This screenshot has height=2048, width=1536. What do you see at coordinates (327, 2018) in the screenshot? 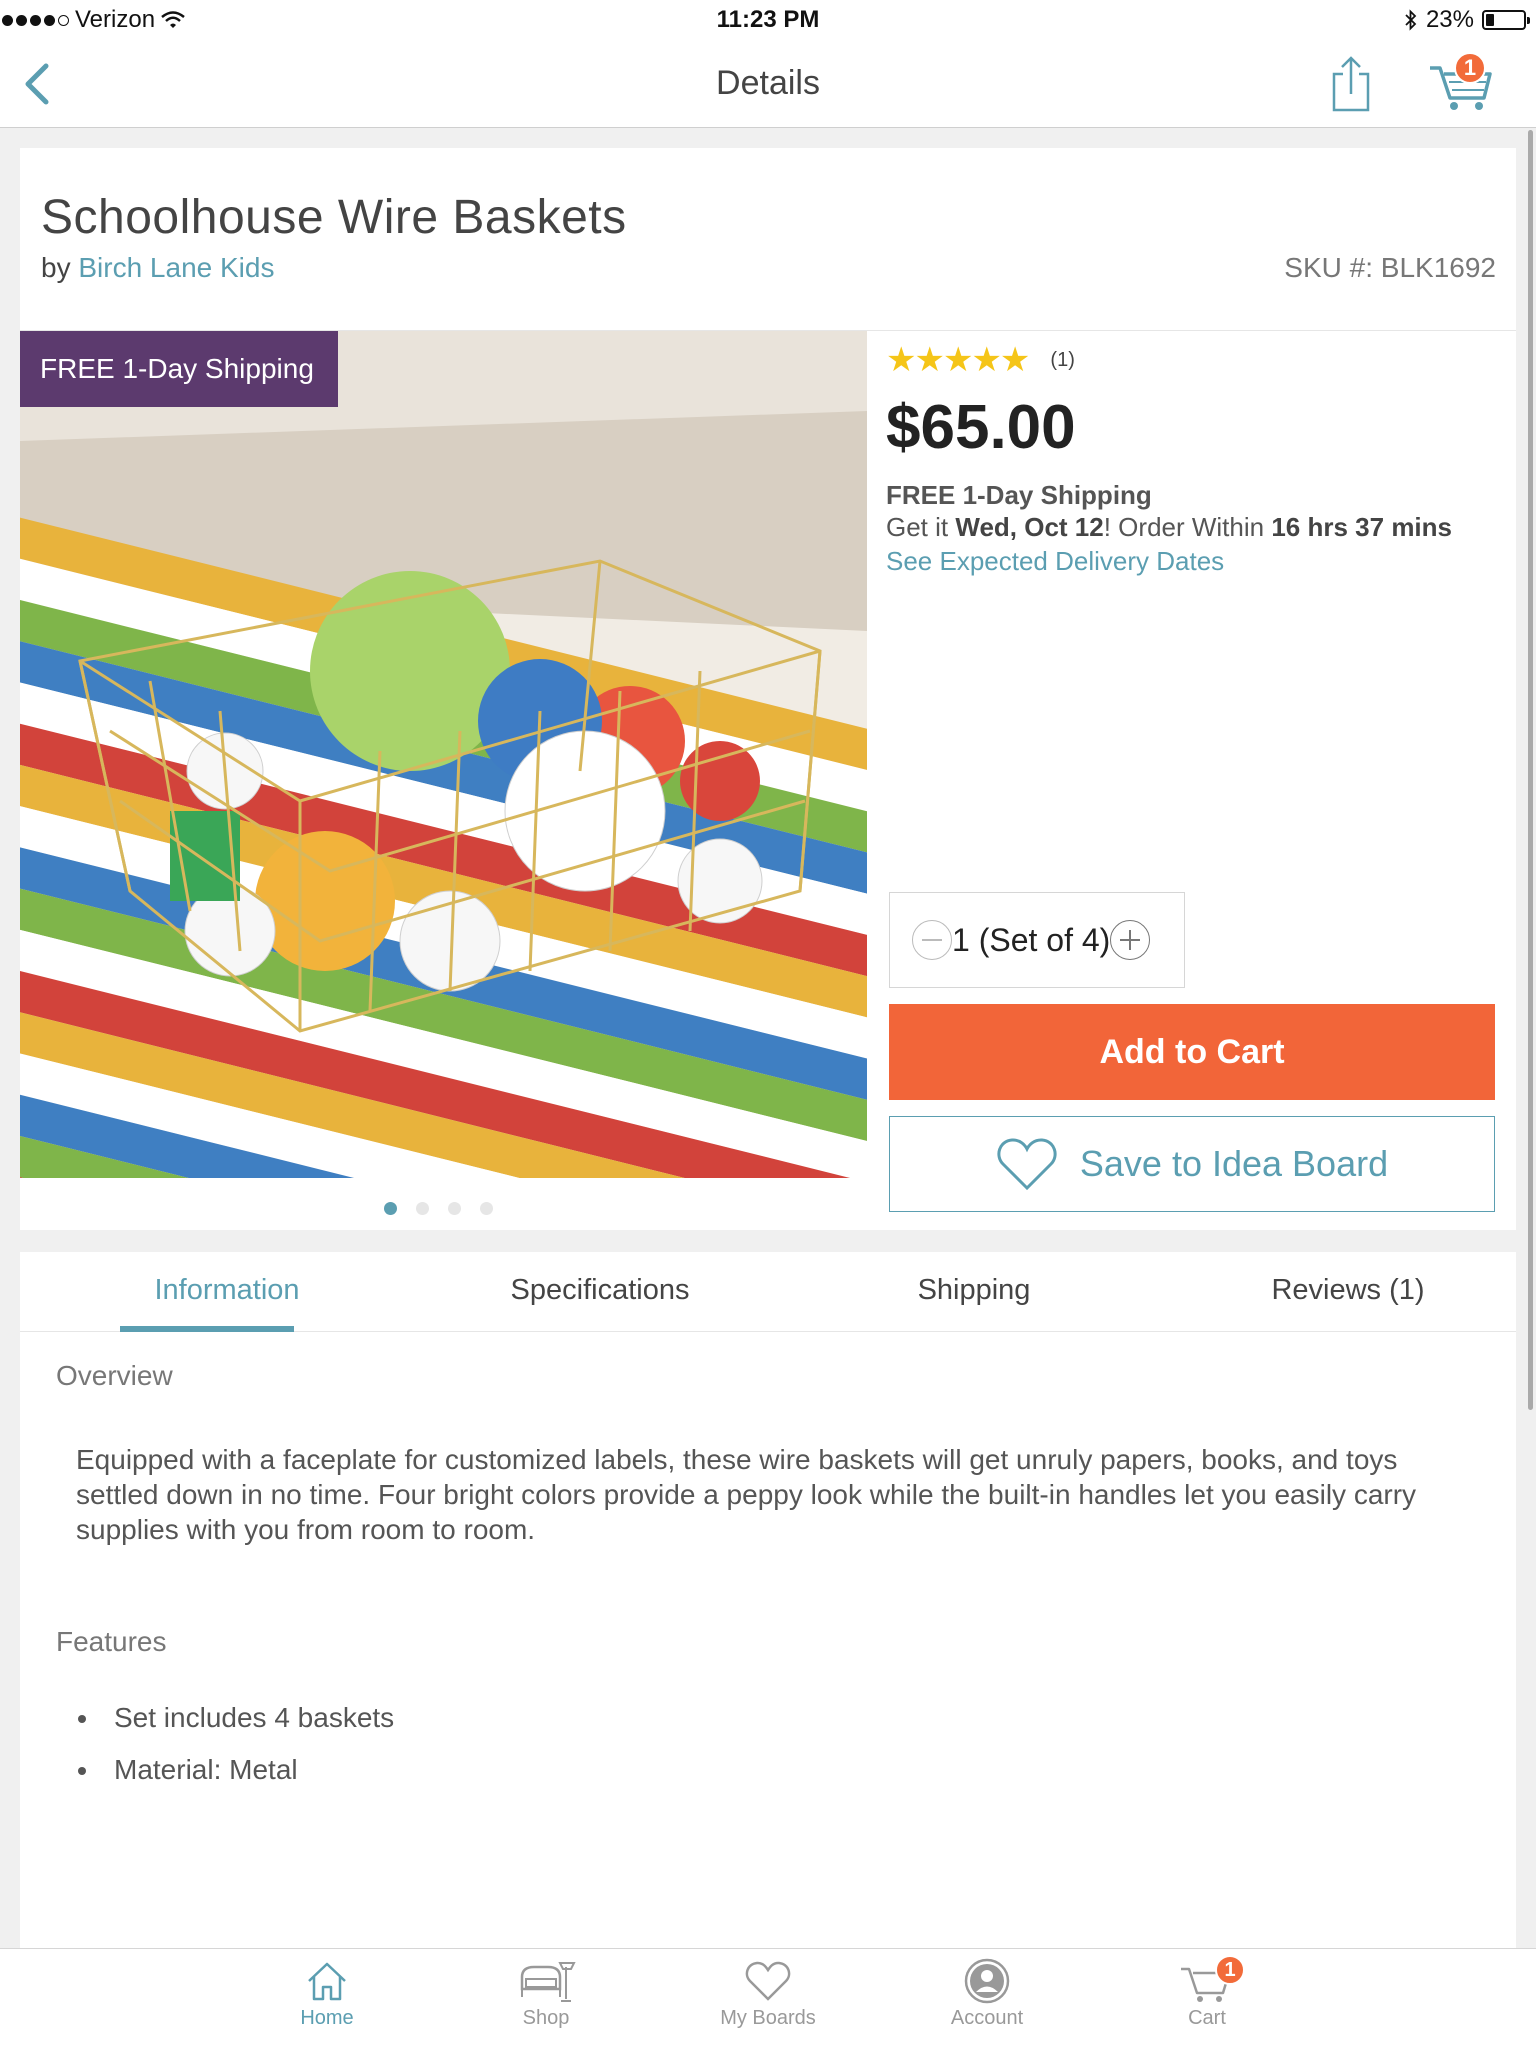
I see `tab-bar-label: Home` at bounding box center [327, 2018].